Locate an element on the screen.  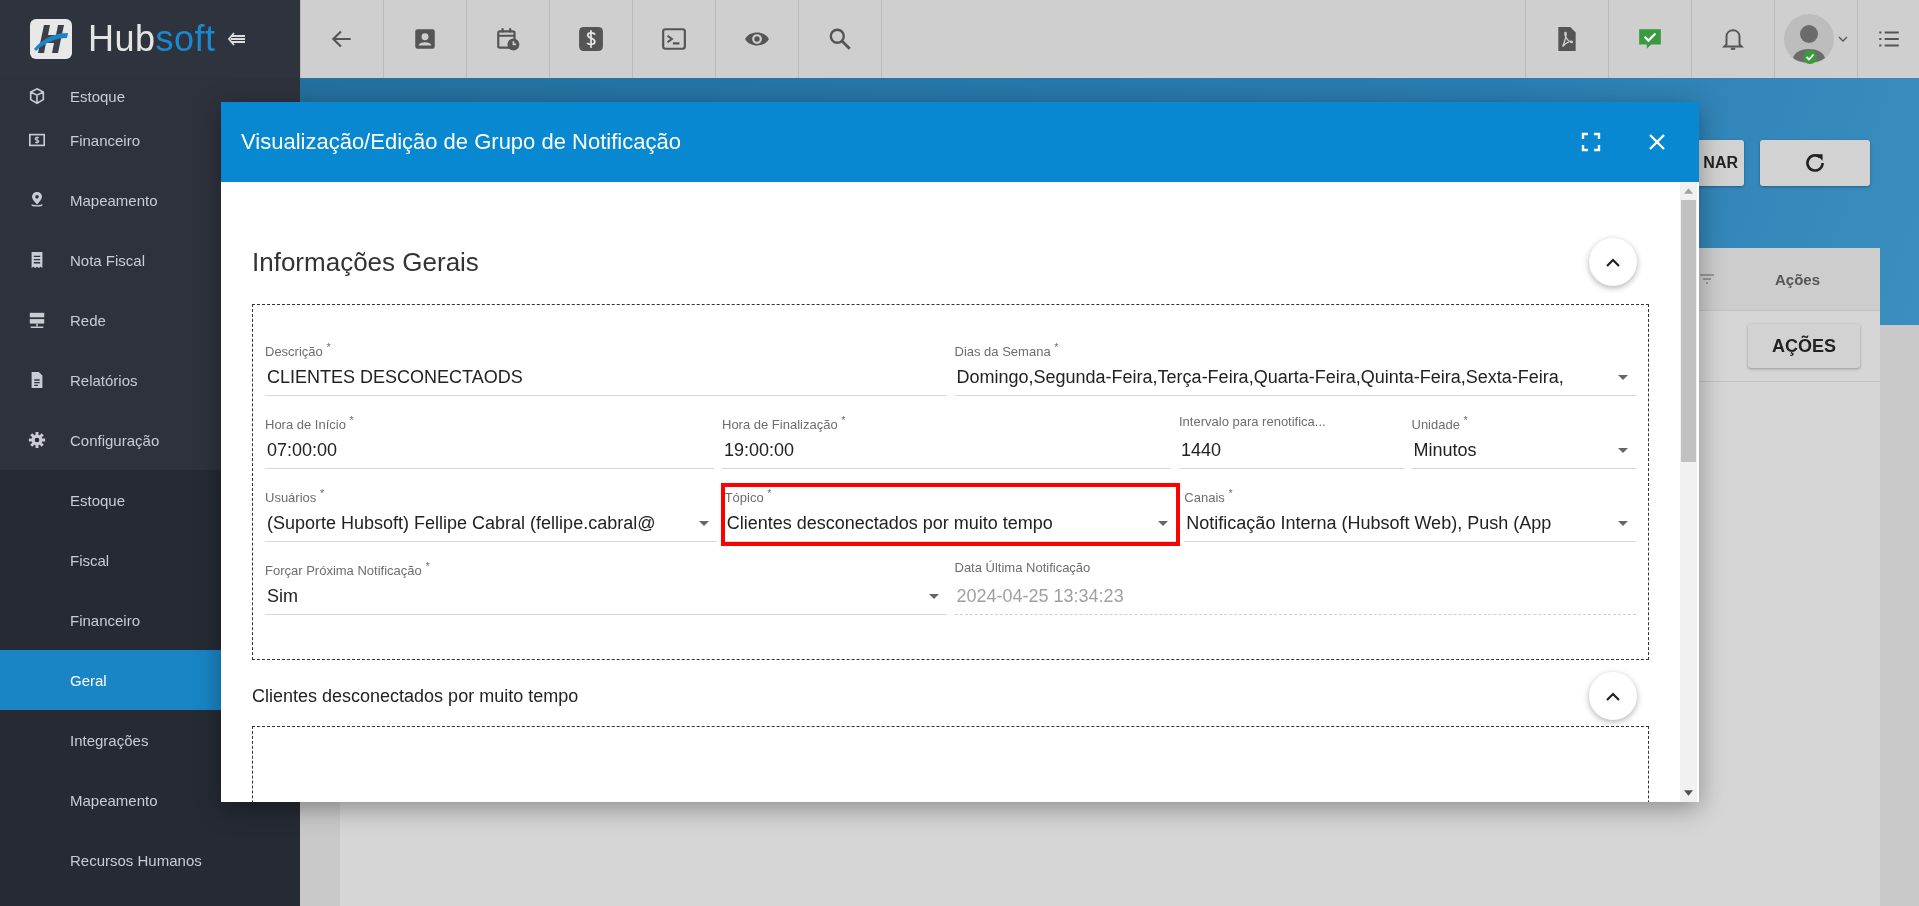
select-field: Clientes desconectados por muito tempo is located at coordinates (950, 523).